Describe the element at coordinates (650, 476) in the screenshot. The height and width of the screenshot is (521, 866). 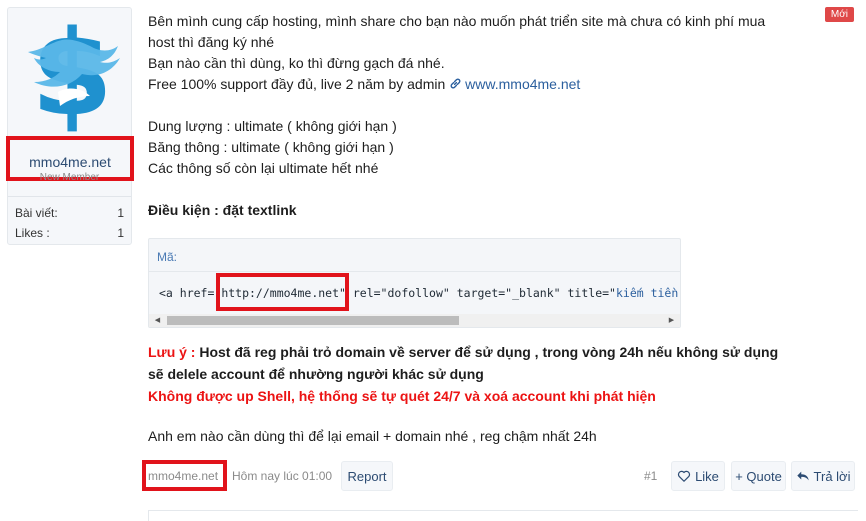
I see `post-number: #1` at that location.